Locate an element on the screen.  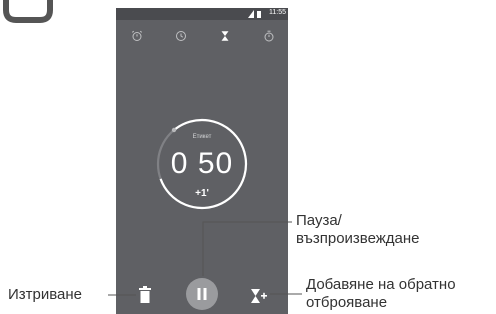
status-time: 11:55 is located at coordinates (277, 12).